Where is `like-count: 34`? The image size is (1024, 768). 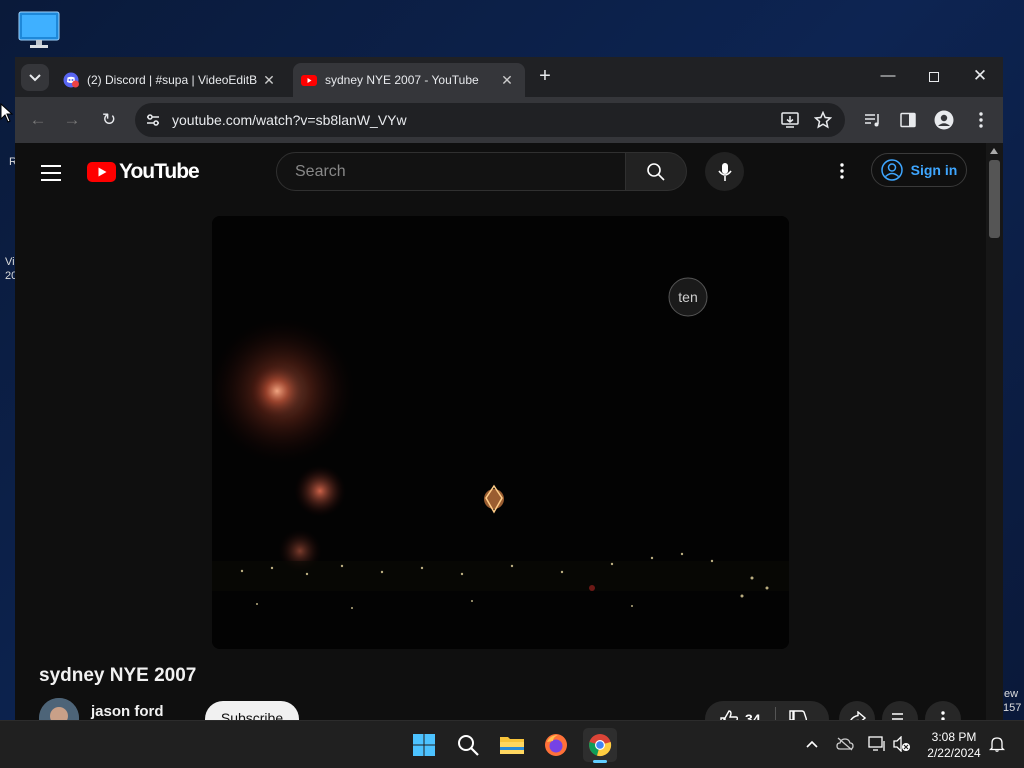 like-count: 34 is located at coordinates (753, 715).